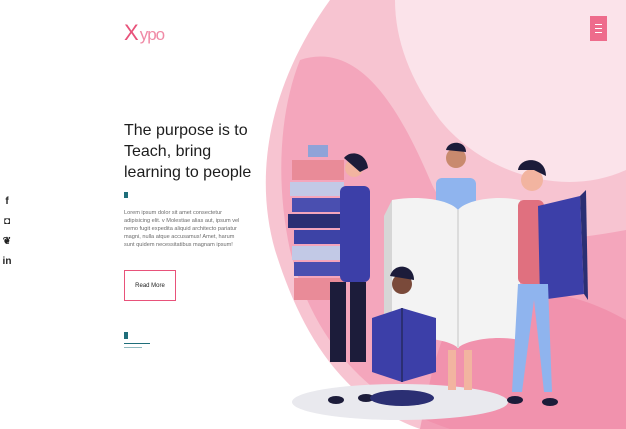 The height and width of the screenshot is (429, 626). I want to click on logo-x: X, so click(131, 32).